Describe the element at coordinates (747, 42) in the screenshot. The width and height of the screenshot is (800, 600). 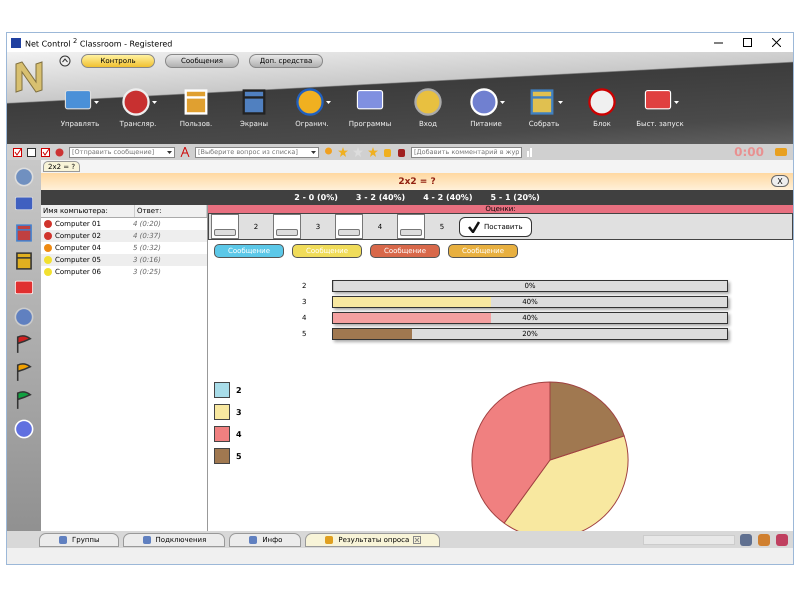
I see `maximize-icon` at that location.